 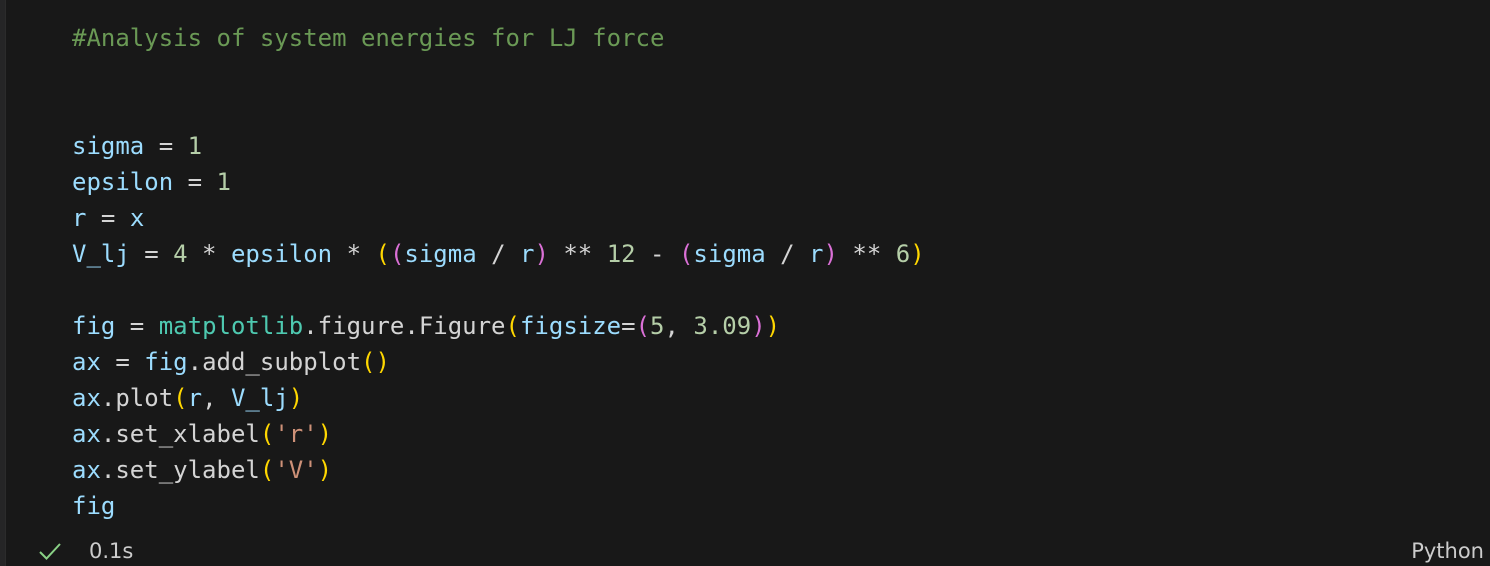 What do you see at coordinates (404, 326) in the screenshot?
I see `code-token: .figure.Figure` at bounding box center [404, 326].